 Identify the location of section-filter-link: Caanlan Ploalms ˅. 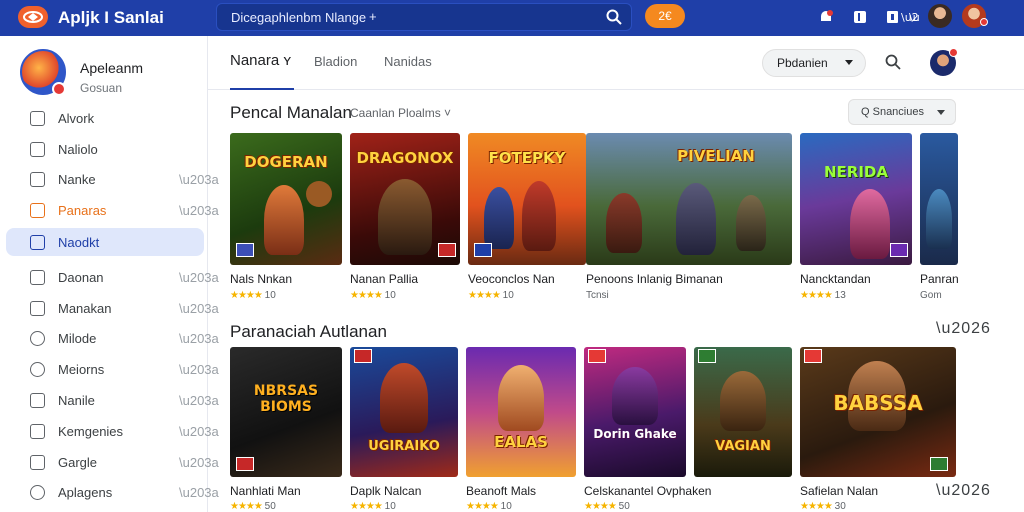
(400, 113).